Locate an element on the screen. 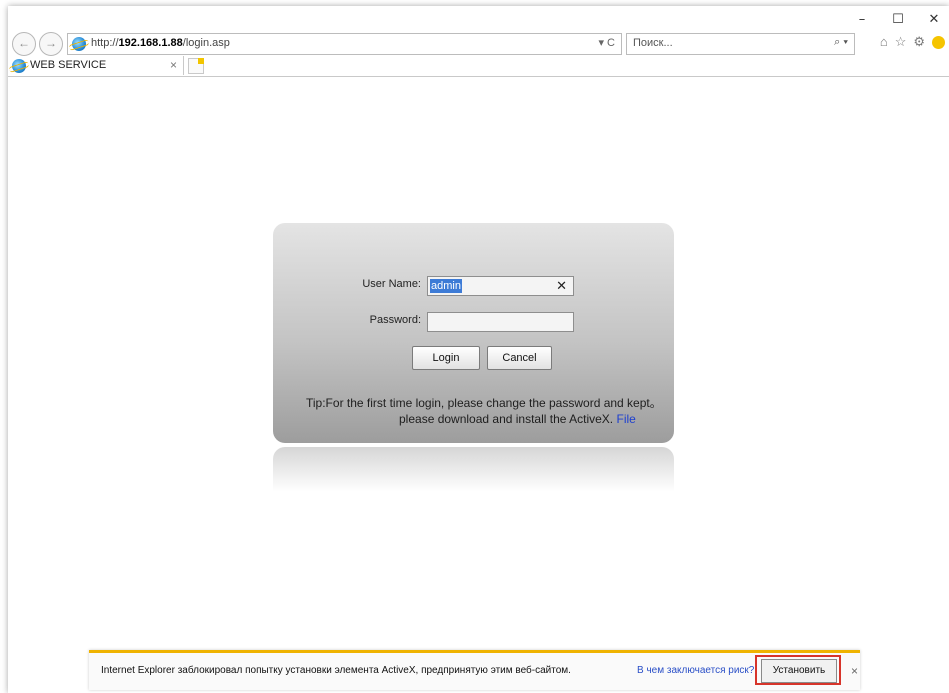 The image size is (949, 693). forward-button: → is located at coordinates (51, 44).